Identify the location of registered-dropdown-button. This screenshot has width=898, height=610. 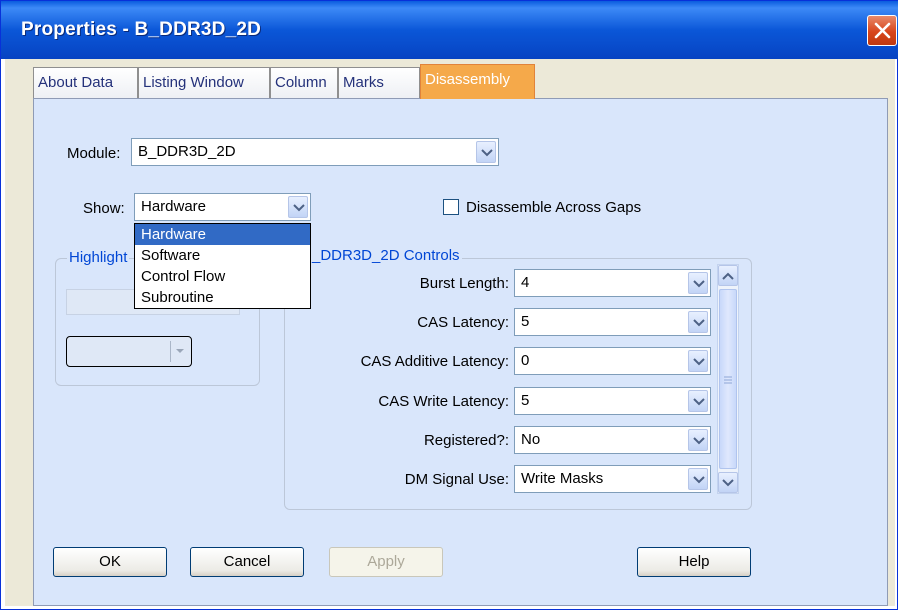
(698, 440).